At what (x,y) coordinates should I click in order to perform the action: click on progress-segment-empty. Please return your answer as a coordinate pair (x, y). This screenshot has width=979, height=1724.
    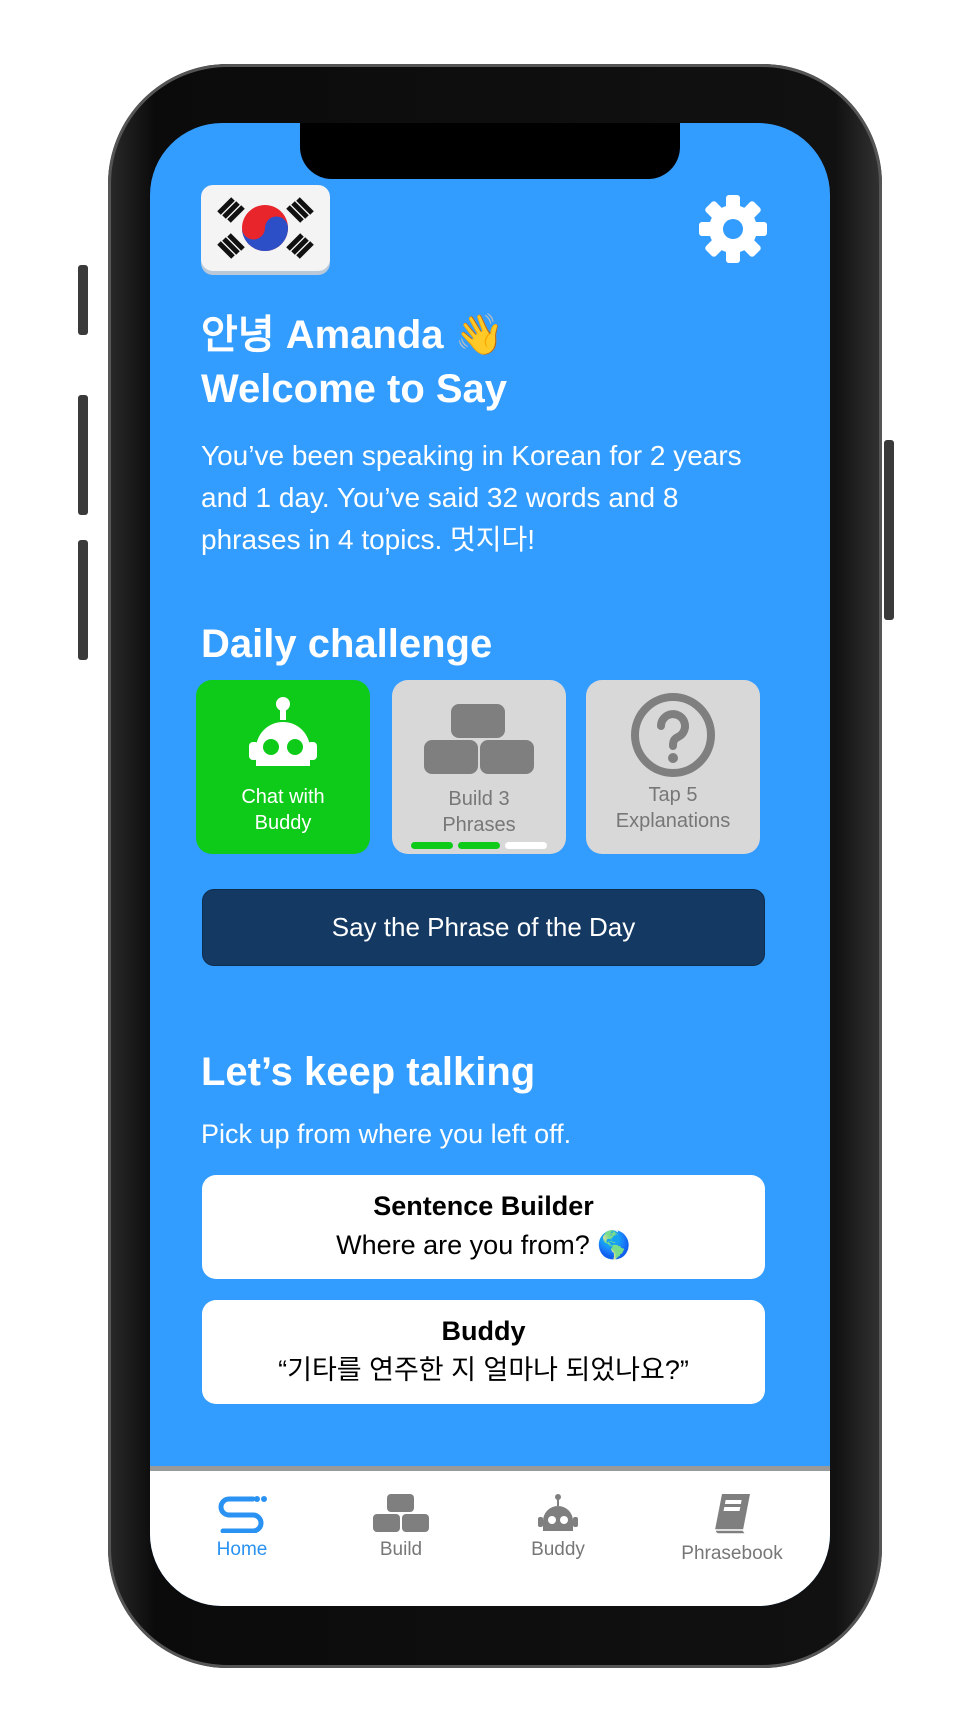
    Looking at the image, I should click on (526, 845).